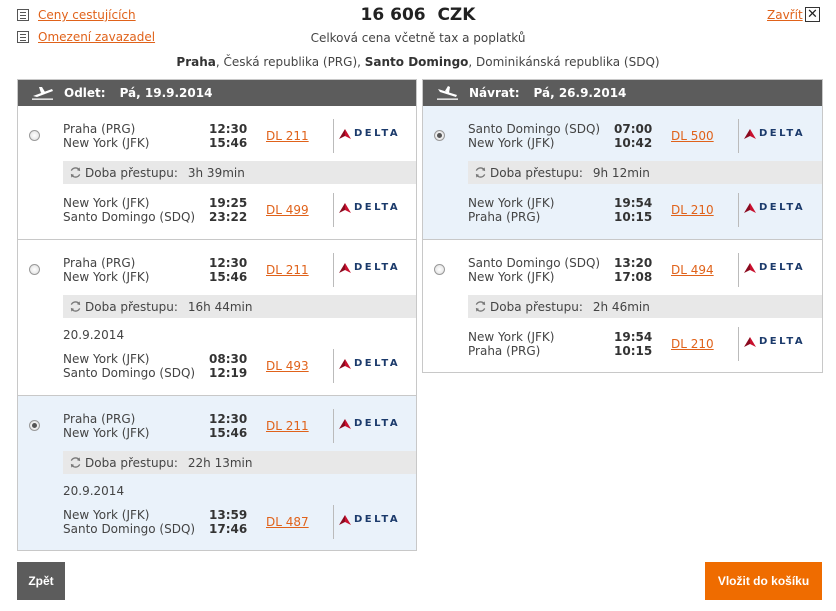 Image resolution: width=836 pixels, height=611 pixels. I want to click on segment-departure-time: 13:20, so click(633, 263).